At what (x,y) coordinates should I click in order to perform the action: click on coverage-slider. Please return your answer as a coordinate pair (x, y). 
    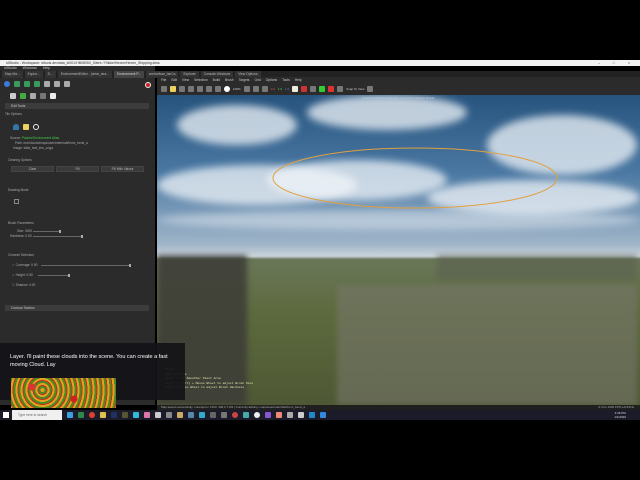
    Looking at the image, I should click on (86, 265).